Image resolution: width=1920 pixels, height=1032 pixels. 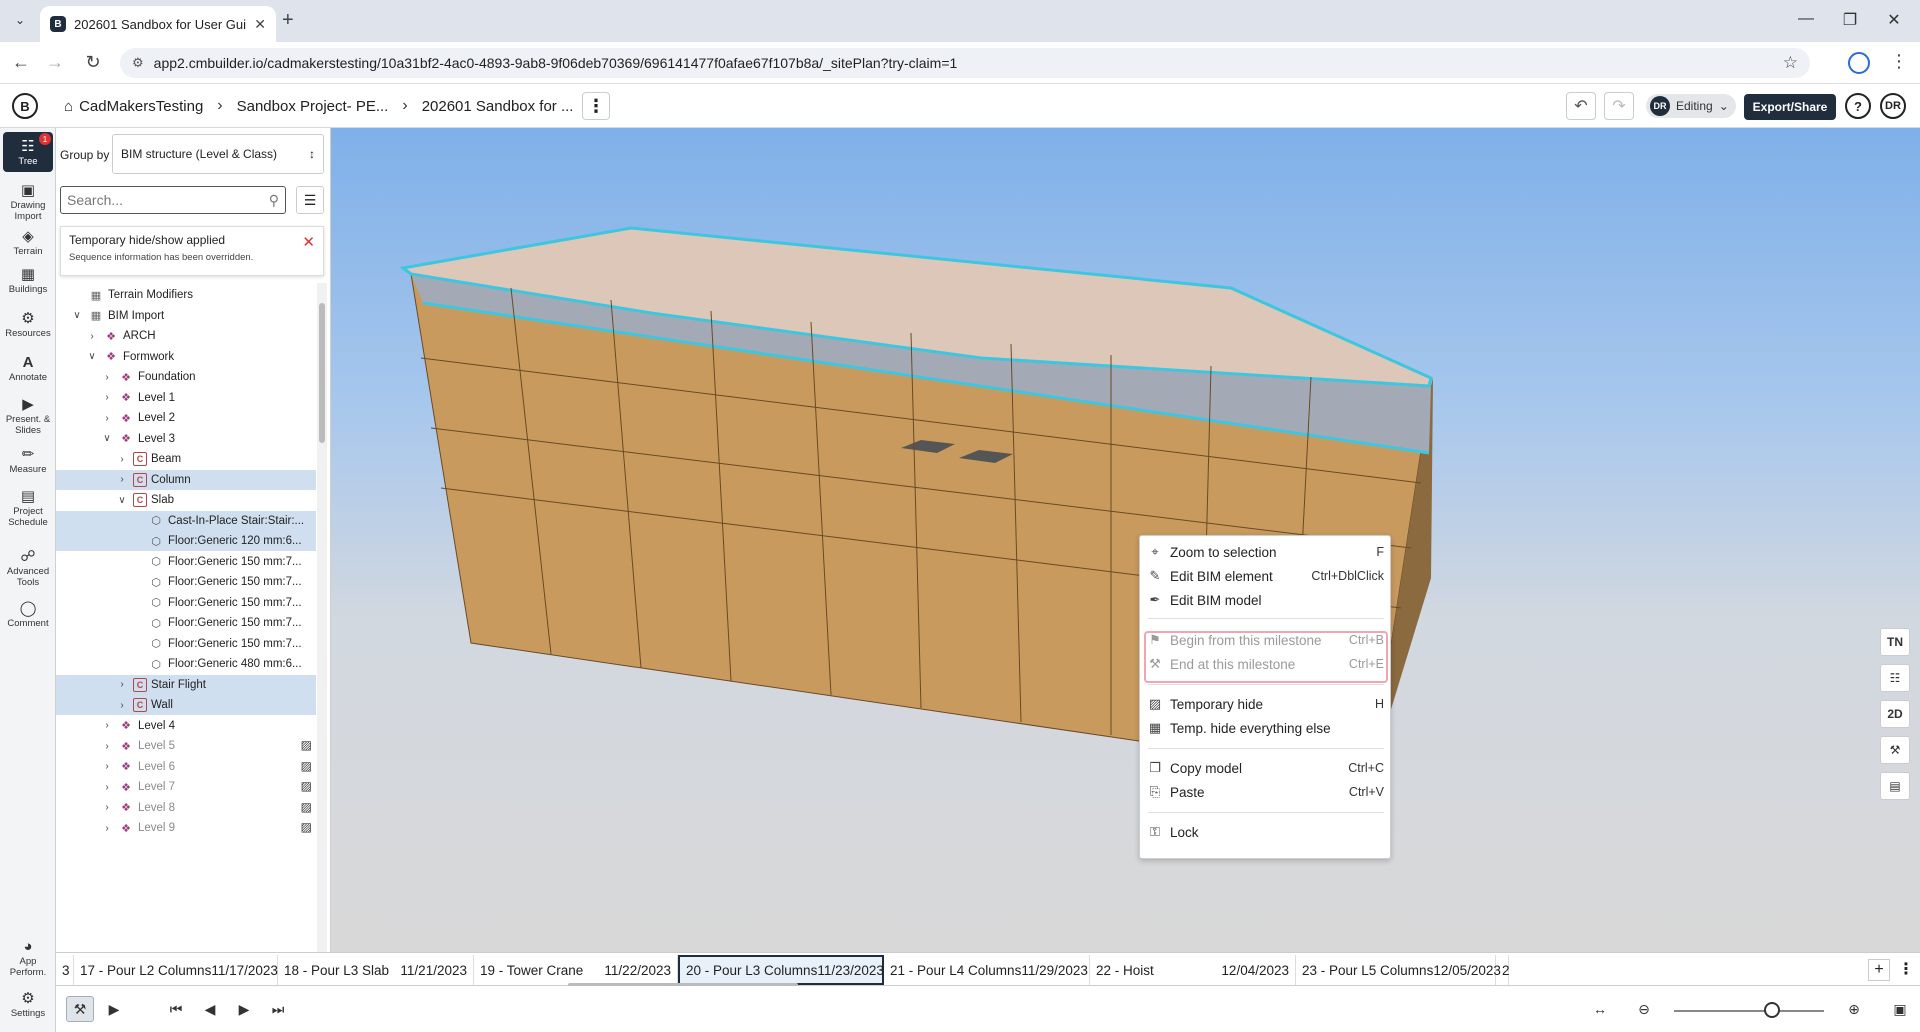 What do you see at coordinates (176, 970) in the screenshot?
I see `milestone-item: 17 - Pour L2 Columns 11/17/2023` at bounding box center [176, 970].